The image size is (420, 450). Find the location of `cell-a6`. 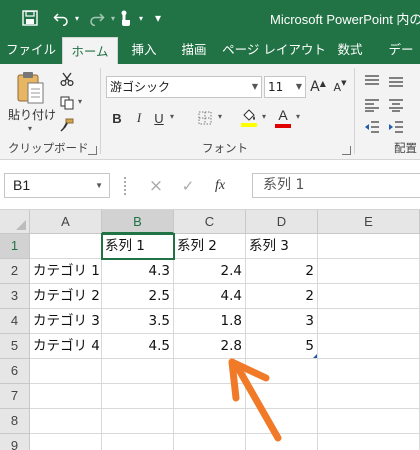

cell-a6 is located at coordinates (66, 371).